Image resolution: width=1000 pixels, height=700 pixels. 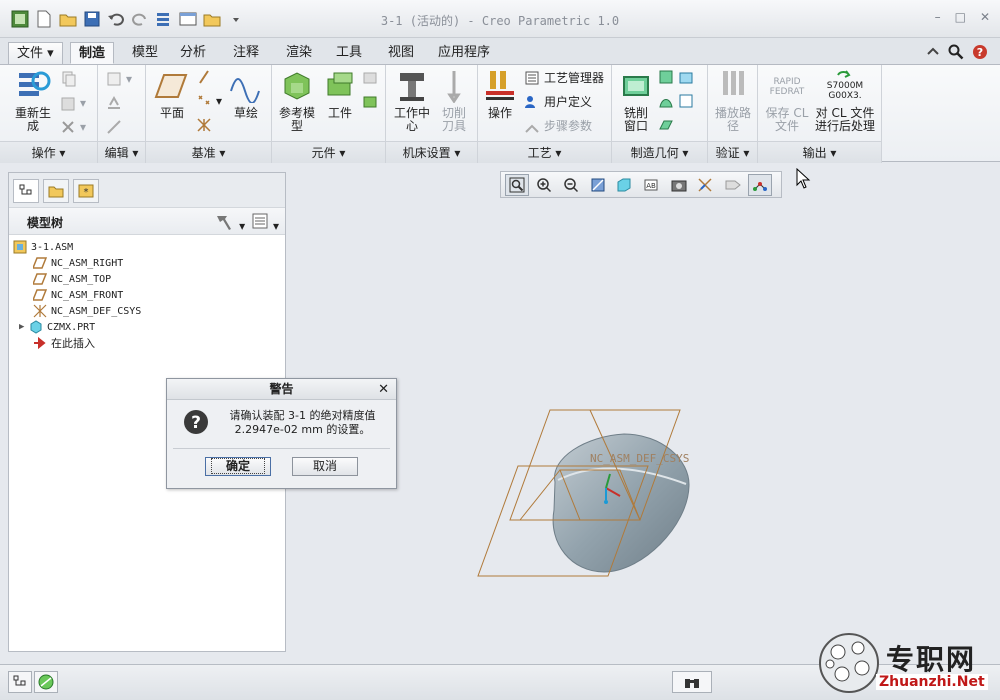 I want to click on saved-views-button: AB, so click(x=652, y=185).